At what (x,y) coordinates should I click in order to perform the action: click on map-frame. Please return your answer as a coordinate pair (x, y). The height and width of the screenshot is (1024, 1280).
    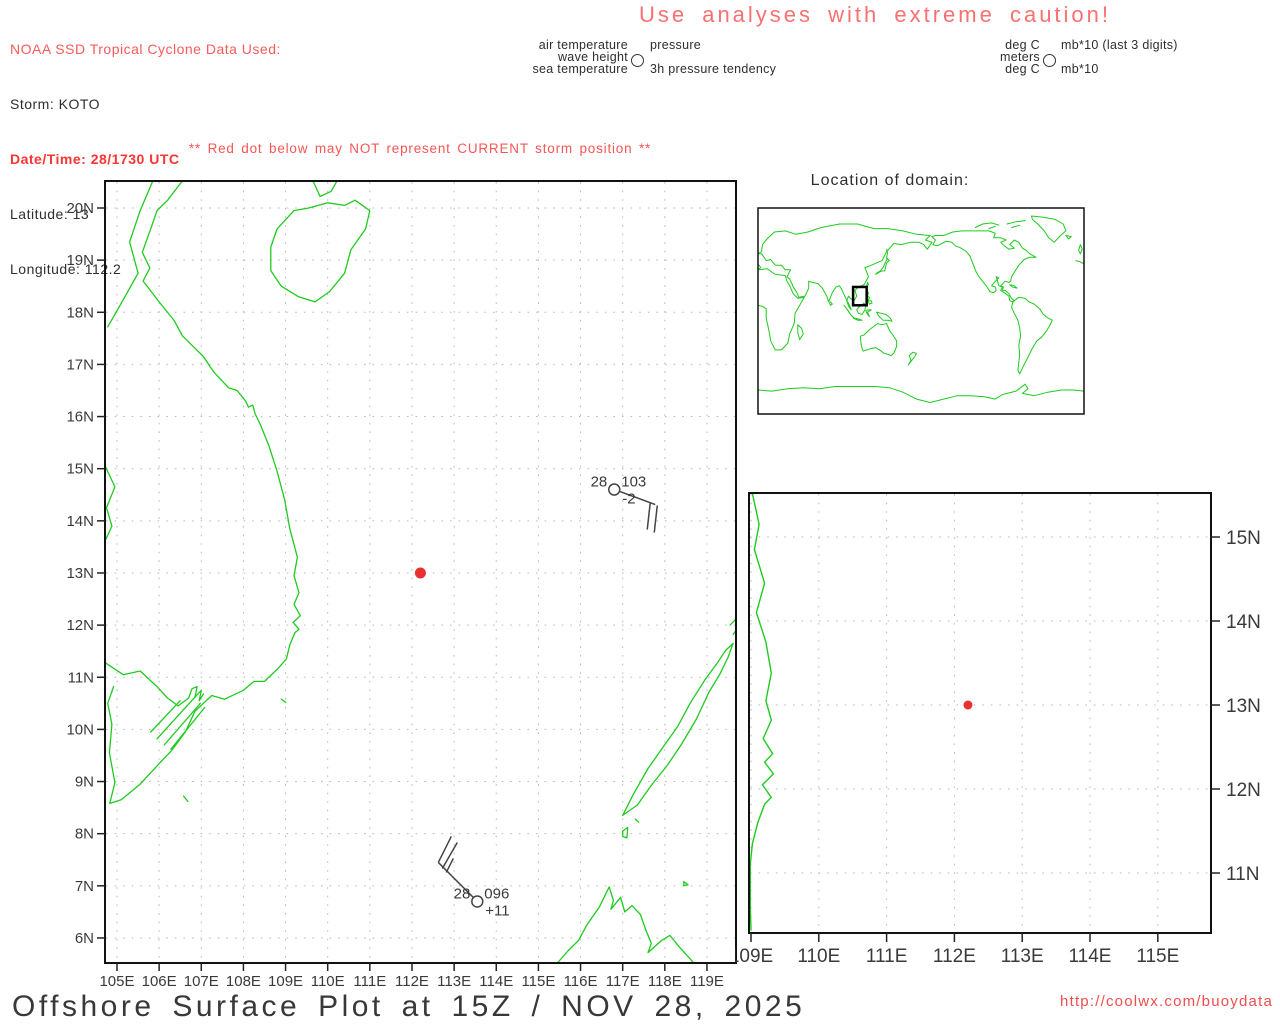
    Looking at the image, I should click on (921, 311).